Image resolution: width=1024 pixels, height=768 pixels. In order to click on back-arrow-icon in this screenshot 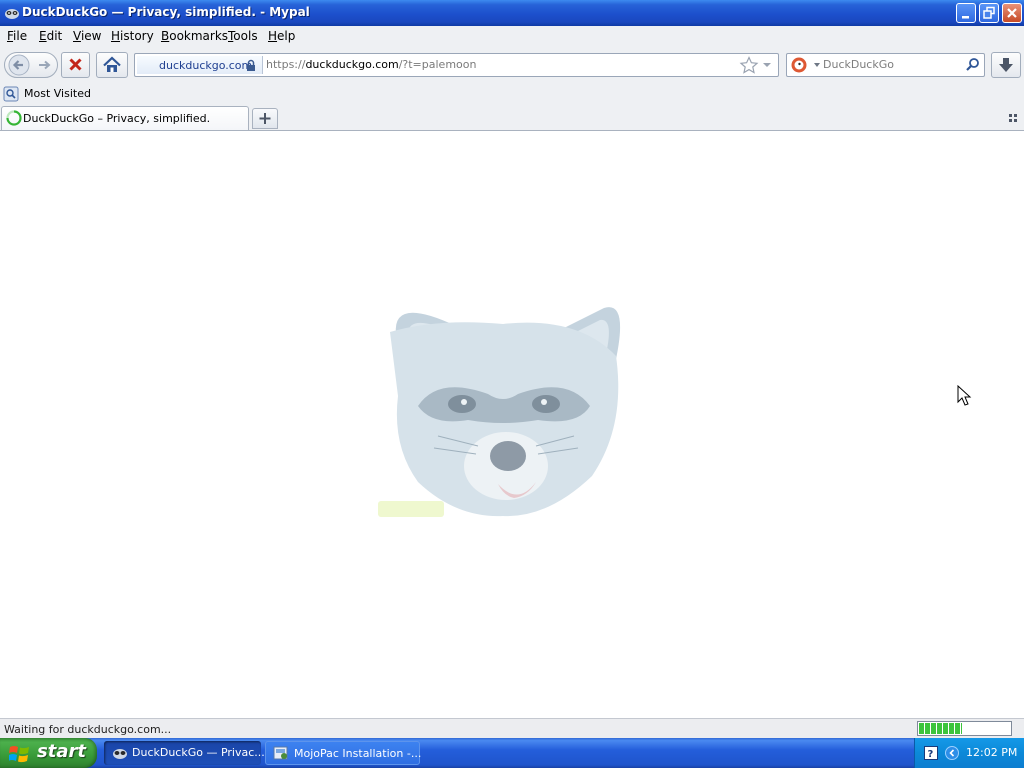, I will do `click(19, 65)`.